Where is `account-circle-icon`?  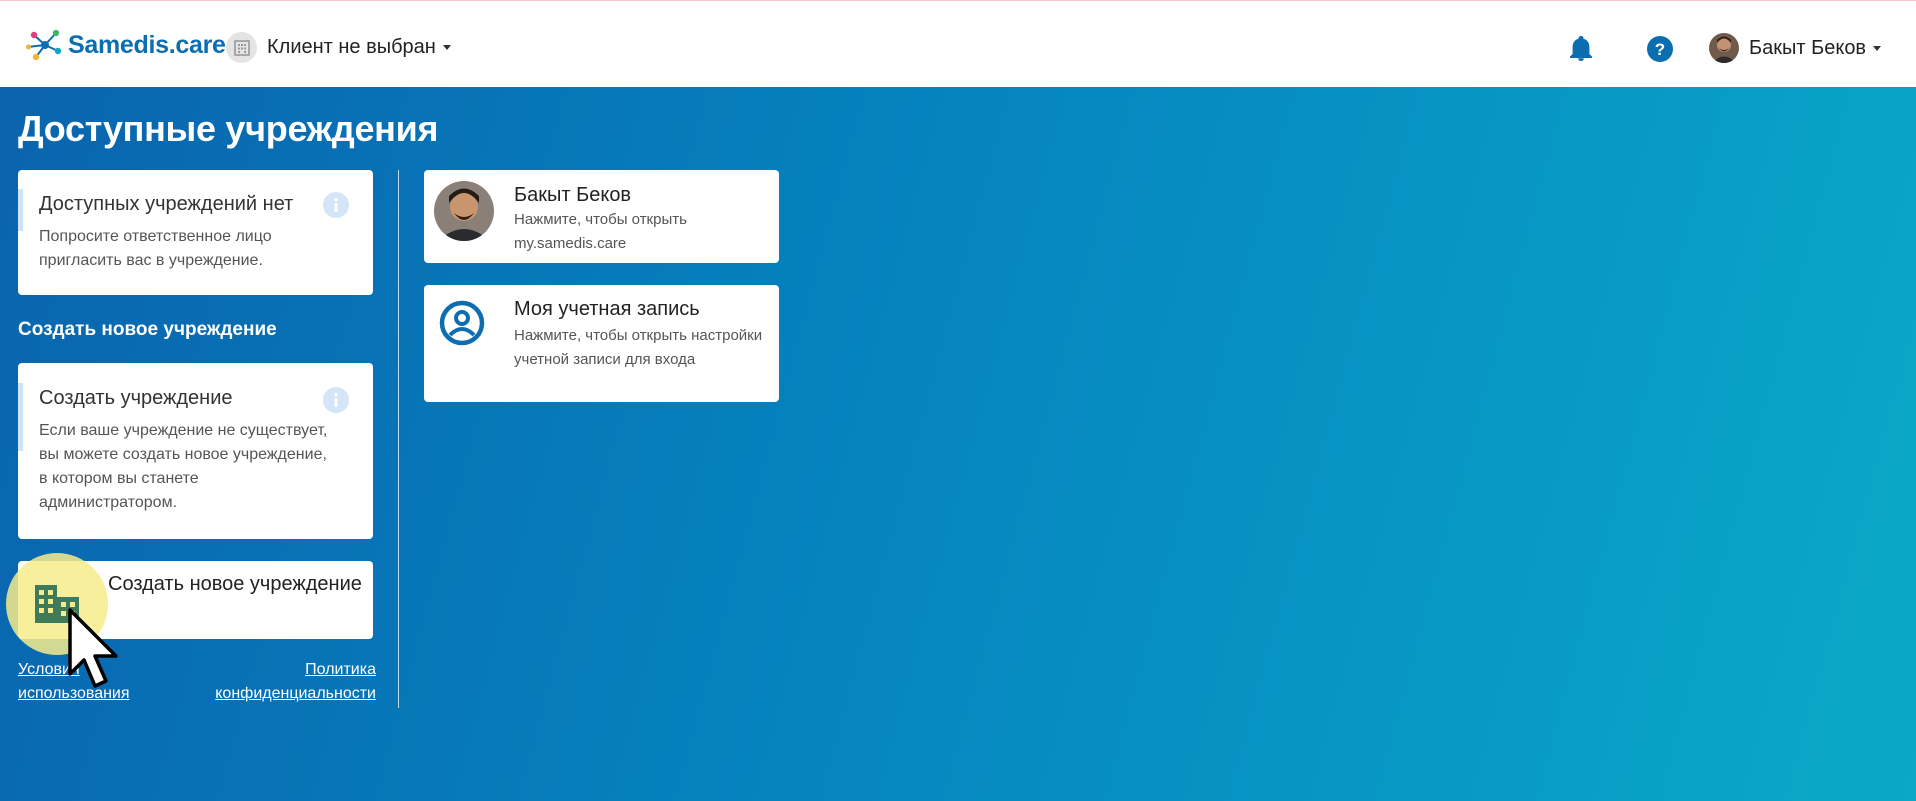 account-circle-icon is located at coordinates (462, 323).